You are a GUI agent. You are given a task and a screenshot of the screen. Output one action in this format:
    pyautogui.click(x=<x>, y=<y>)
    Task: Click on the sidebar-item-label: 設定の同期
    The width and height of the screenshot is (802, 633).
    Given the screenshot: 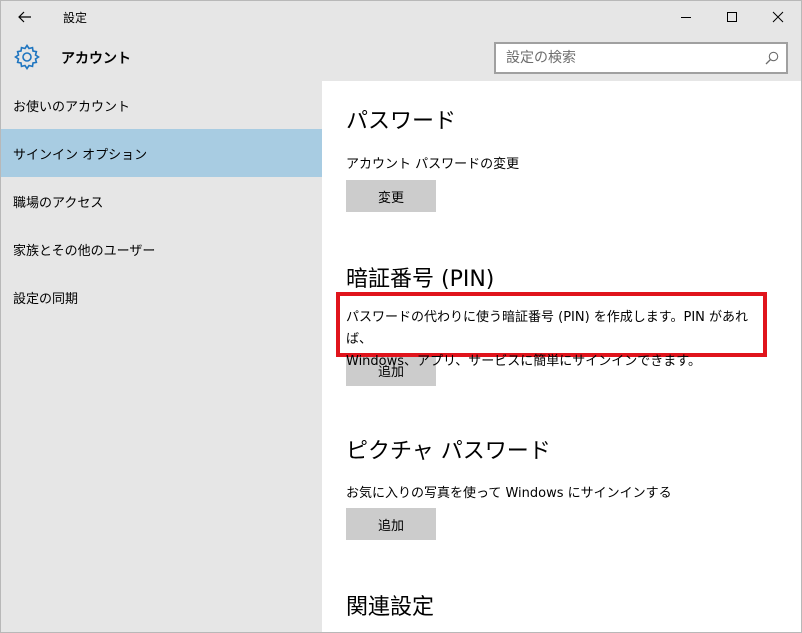 What is the action you would take?
    pyautogui.click(x=46, y=299)
    